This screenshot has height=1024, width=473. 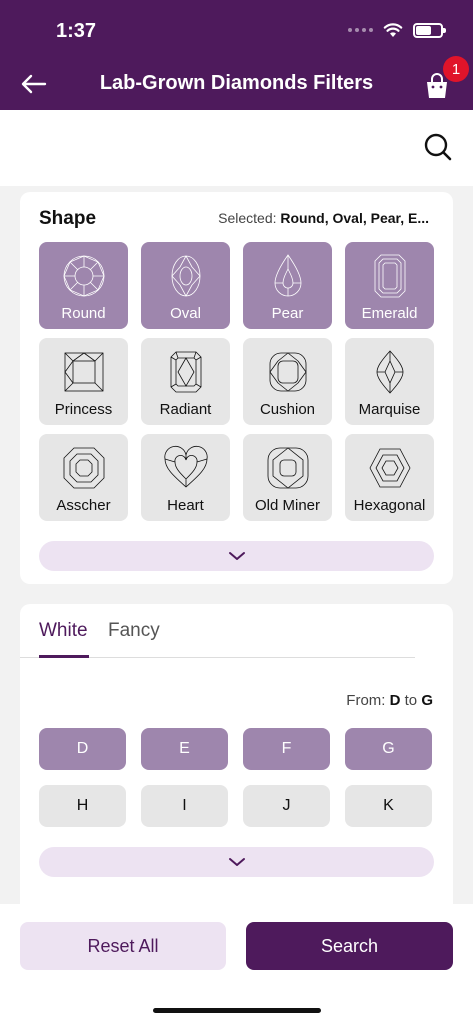 I want to click on grade-button-j: J, so click(x=286, y=806).